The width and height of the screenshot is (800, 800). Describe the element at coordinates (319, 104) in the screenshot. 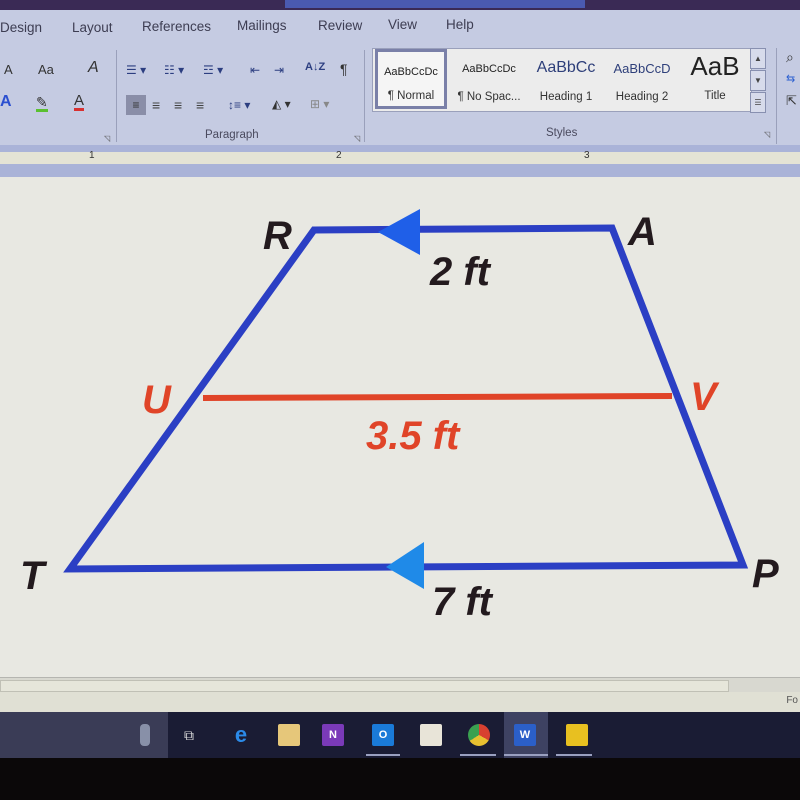

I see `borders-button: ⊞ ▾` at that location.